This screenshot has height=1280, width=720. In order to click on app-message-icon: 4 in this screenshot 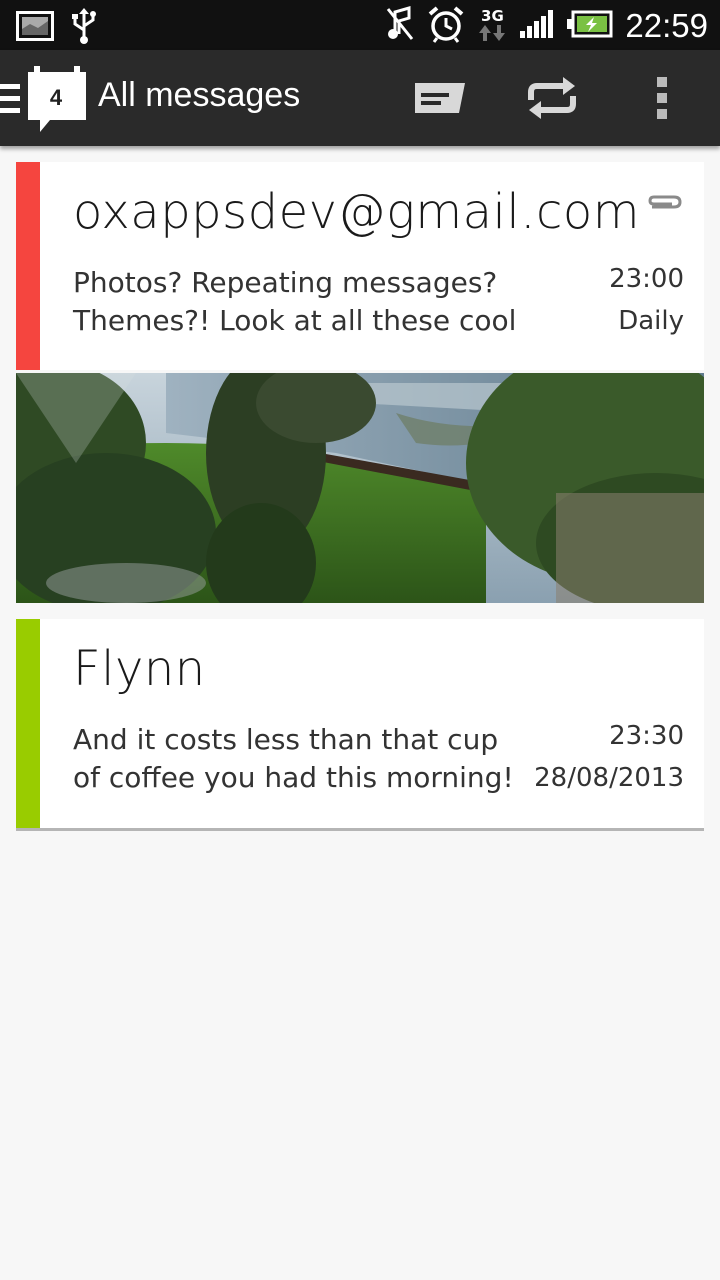, I will do `click(58, 100)`.